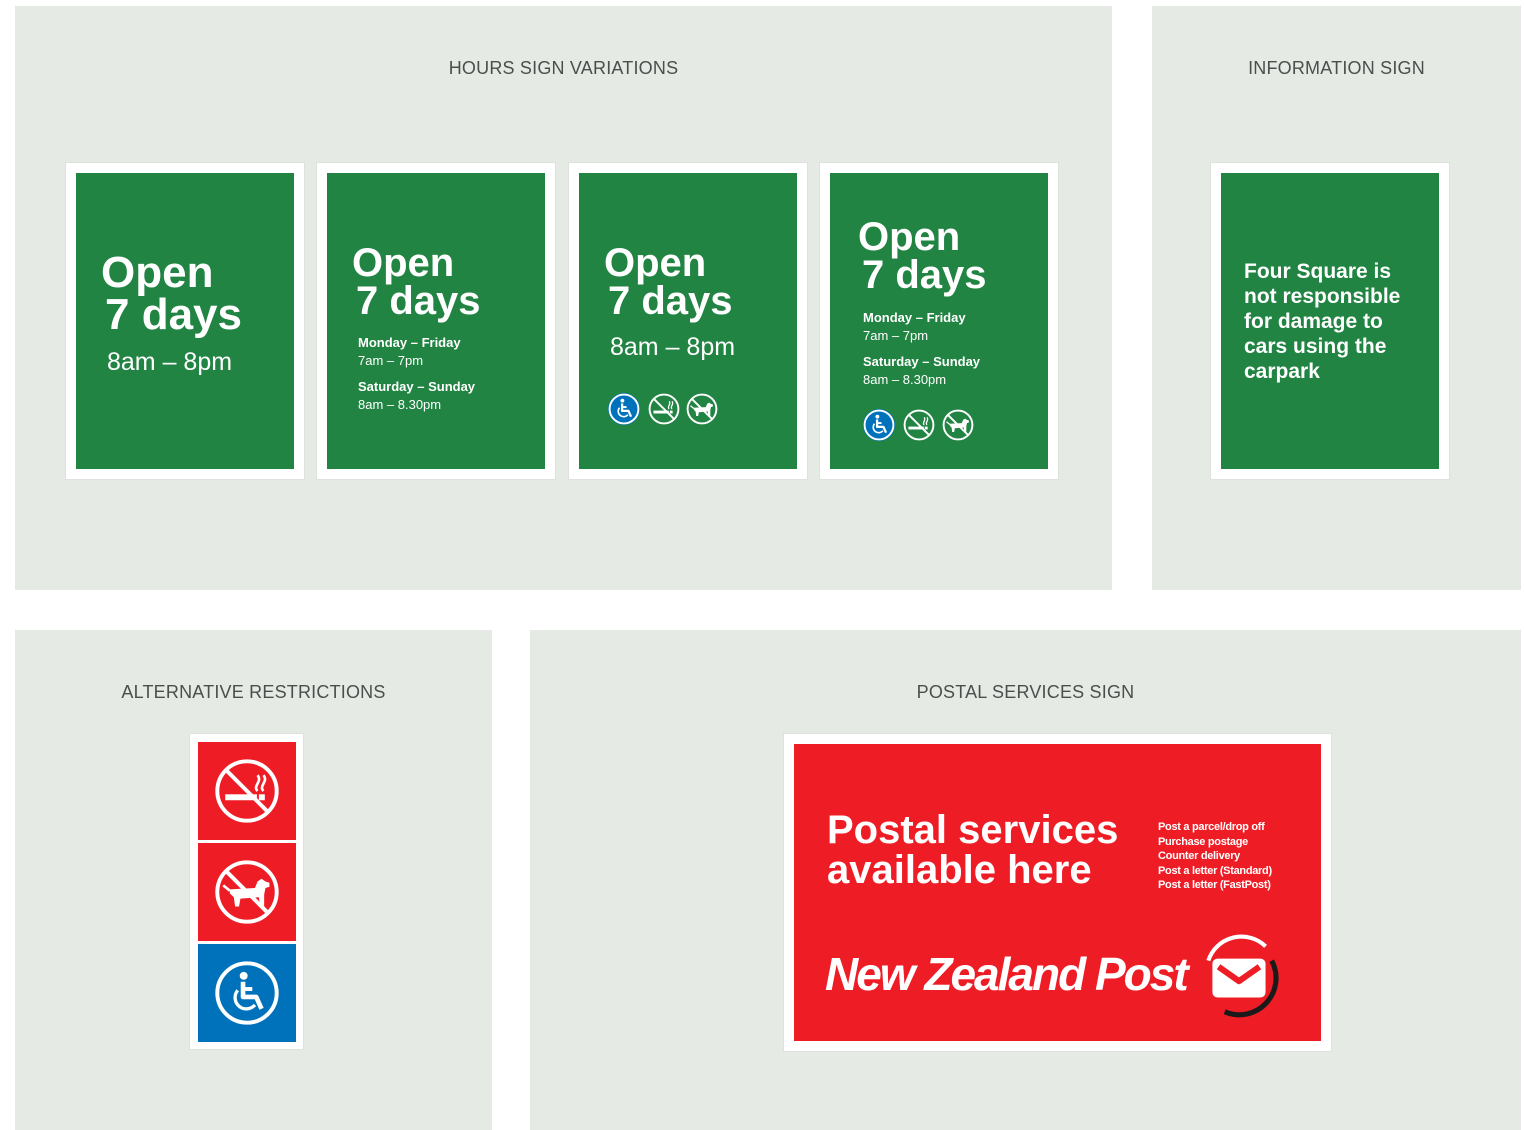 The image size is (1524, 1130). I want to click on wheelchair-access-tile, so click(247, 993).